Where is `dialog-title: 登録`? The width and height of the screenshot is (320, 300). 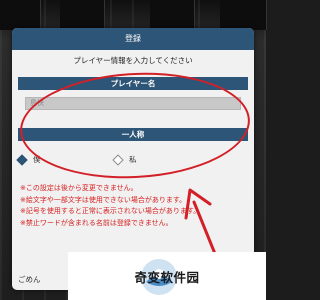 dialog-title: 登録 is located at coordinates (133, 39).